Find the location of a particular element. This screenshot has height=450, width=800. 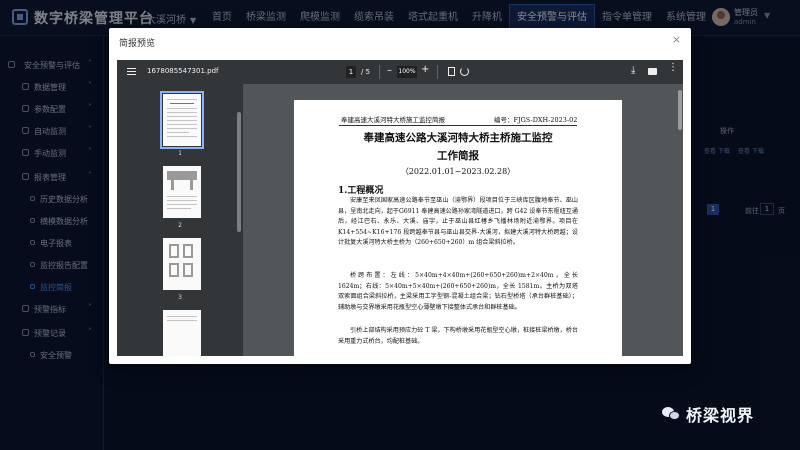

zoom-out-icon: – is located at coordinates (389, 70).